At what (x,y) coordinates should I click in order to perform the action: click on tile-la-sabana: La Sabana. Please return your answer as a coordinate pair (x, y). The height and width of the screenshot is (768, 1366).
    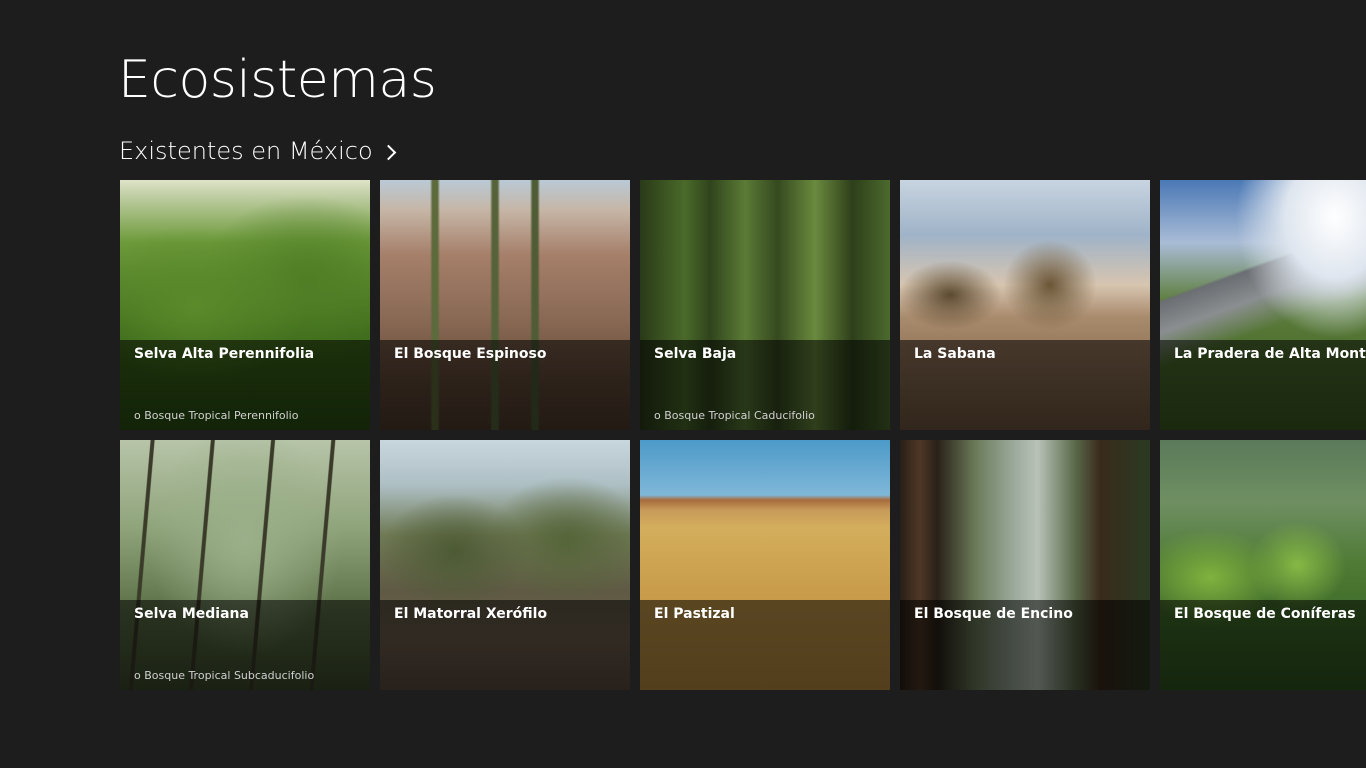
    Looking at the image, I should click on (1025, 305).